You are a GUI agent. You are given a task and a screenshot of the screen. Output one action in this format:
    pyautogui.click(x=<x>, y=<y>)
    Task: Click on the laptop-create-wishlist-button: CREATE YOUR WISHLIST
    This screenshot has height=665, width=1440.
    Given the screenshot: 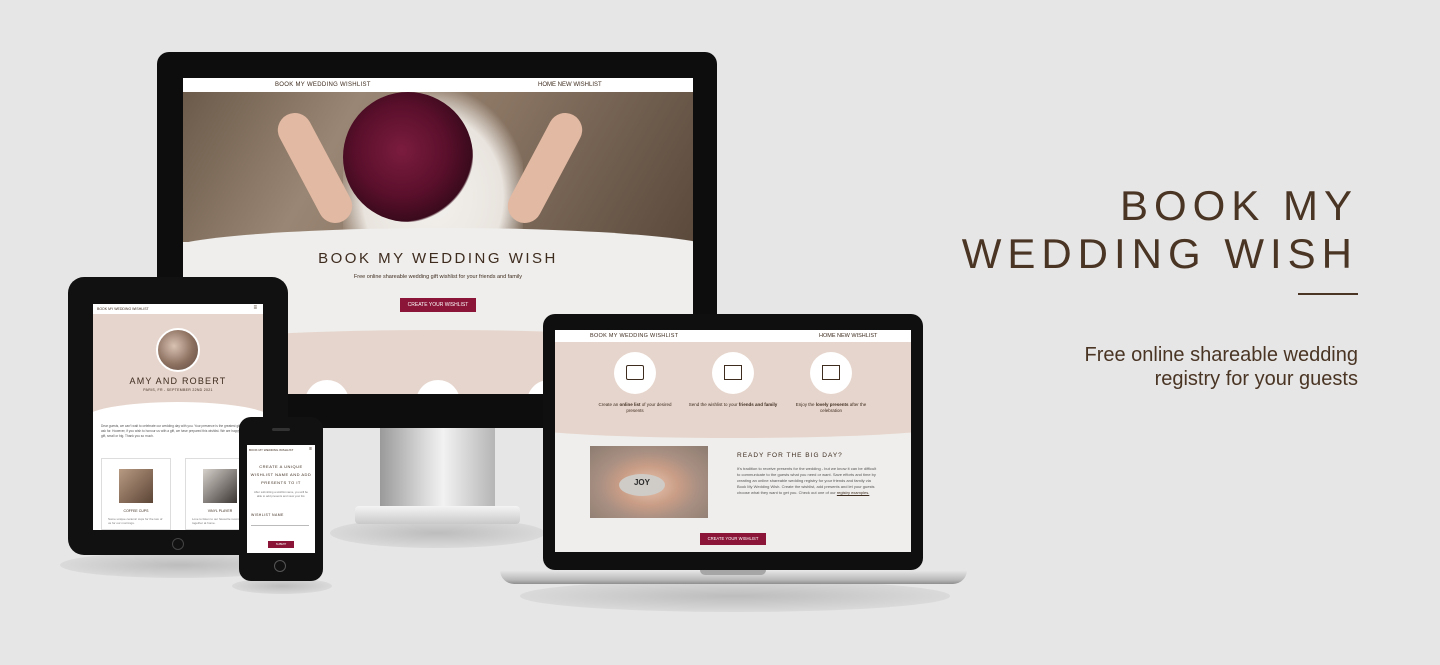 What is the action you would take?
    pyautogui.click(x=733, y=539)
    